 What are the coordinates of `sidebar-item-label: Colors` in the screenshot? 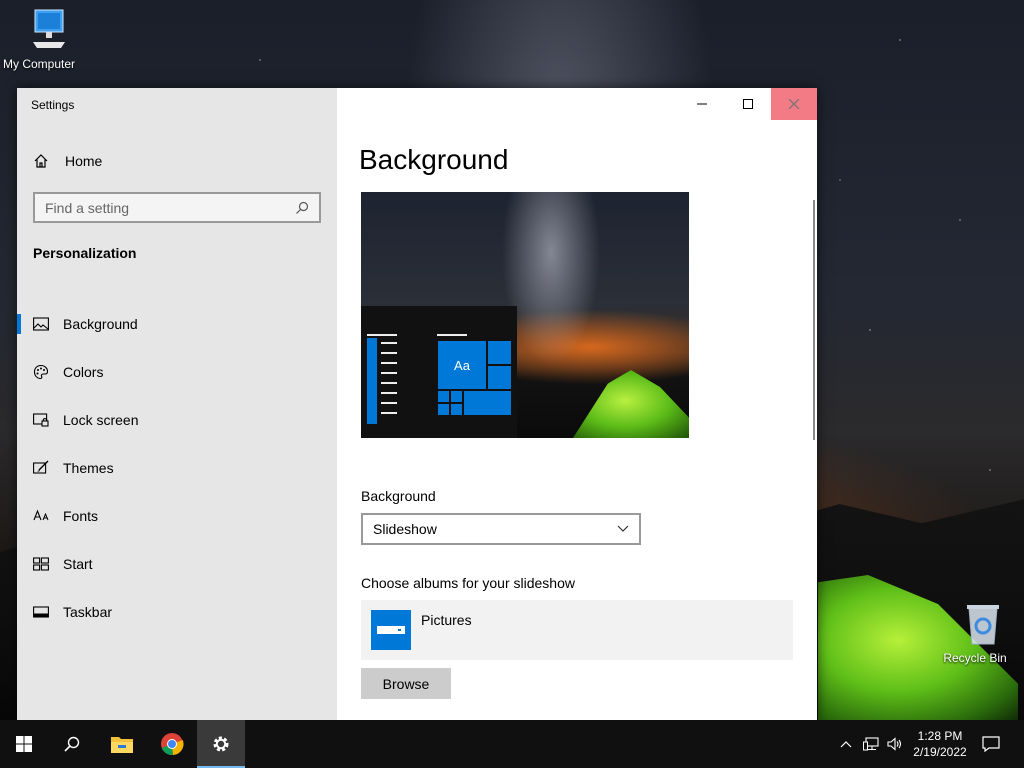 It's located at (83, 372).